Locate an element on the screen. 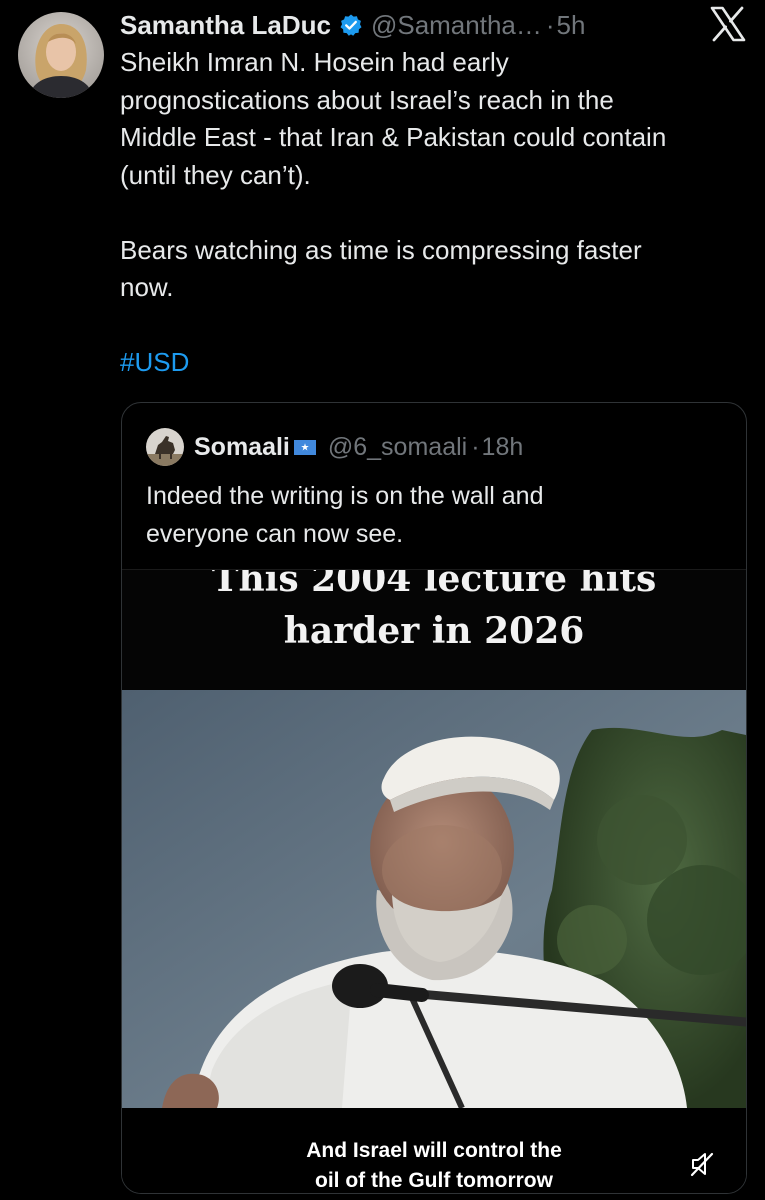  video-subtitle-line: oil of the Gulf tomorrow is located at coordinates (434, 1180).